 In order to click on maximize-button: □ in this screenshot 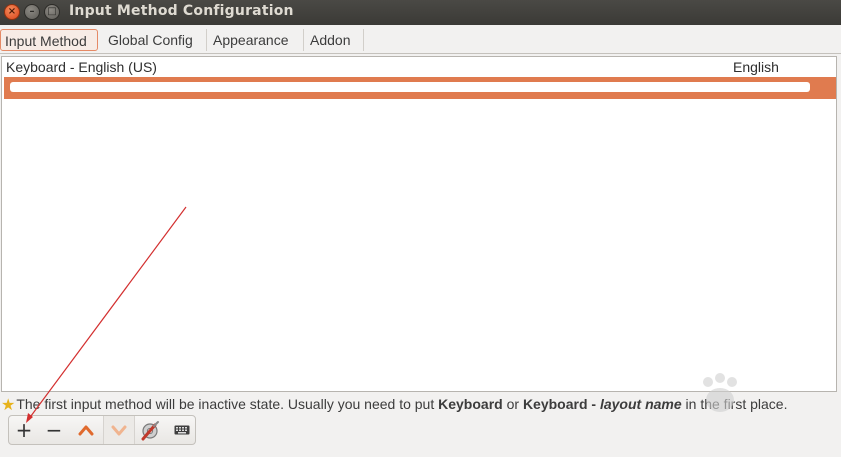, I will do `click(52, 12)`.